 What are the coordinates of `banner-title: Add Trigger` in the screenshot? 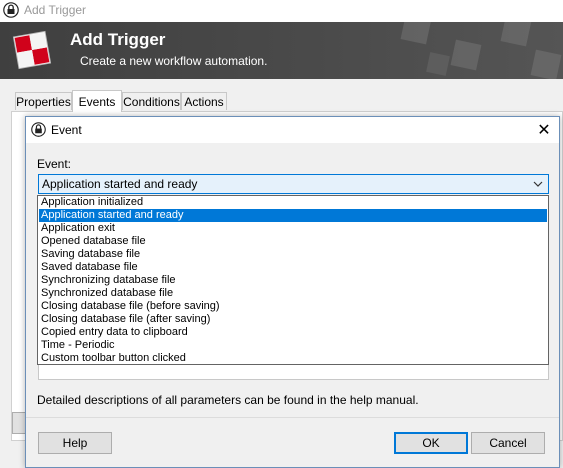 It's located at (118, 39).